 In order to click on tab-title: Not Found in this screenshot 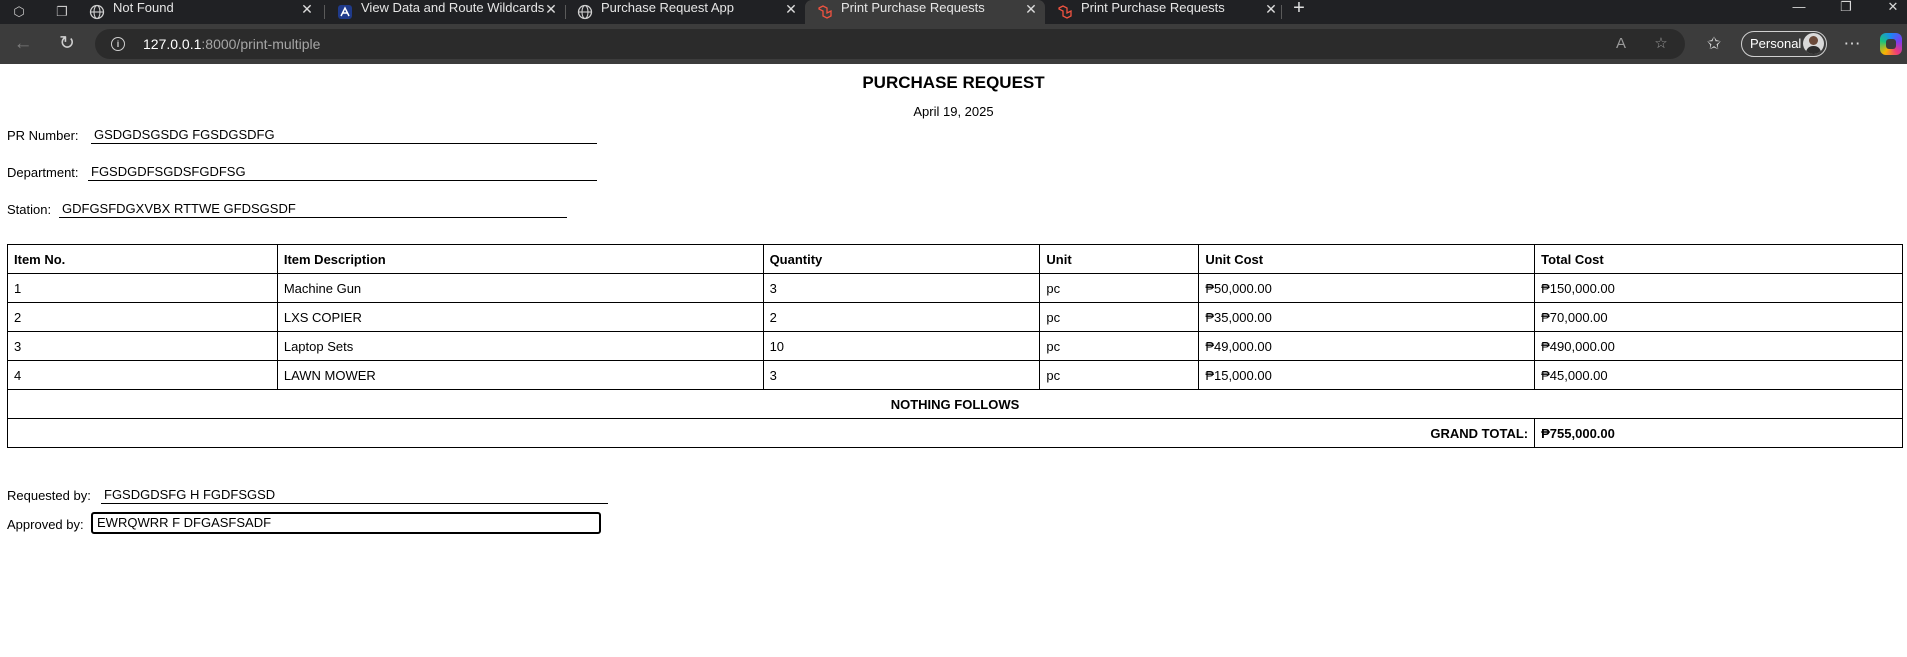, I will do `click(143, 7)`.